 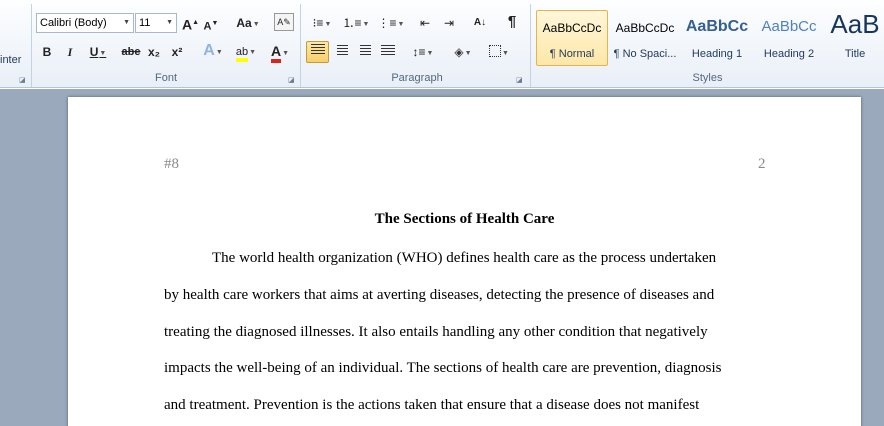 I want to click on show-marks-button: ¶, so click(x=512, y=22).